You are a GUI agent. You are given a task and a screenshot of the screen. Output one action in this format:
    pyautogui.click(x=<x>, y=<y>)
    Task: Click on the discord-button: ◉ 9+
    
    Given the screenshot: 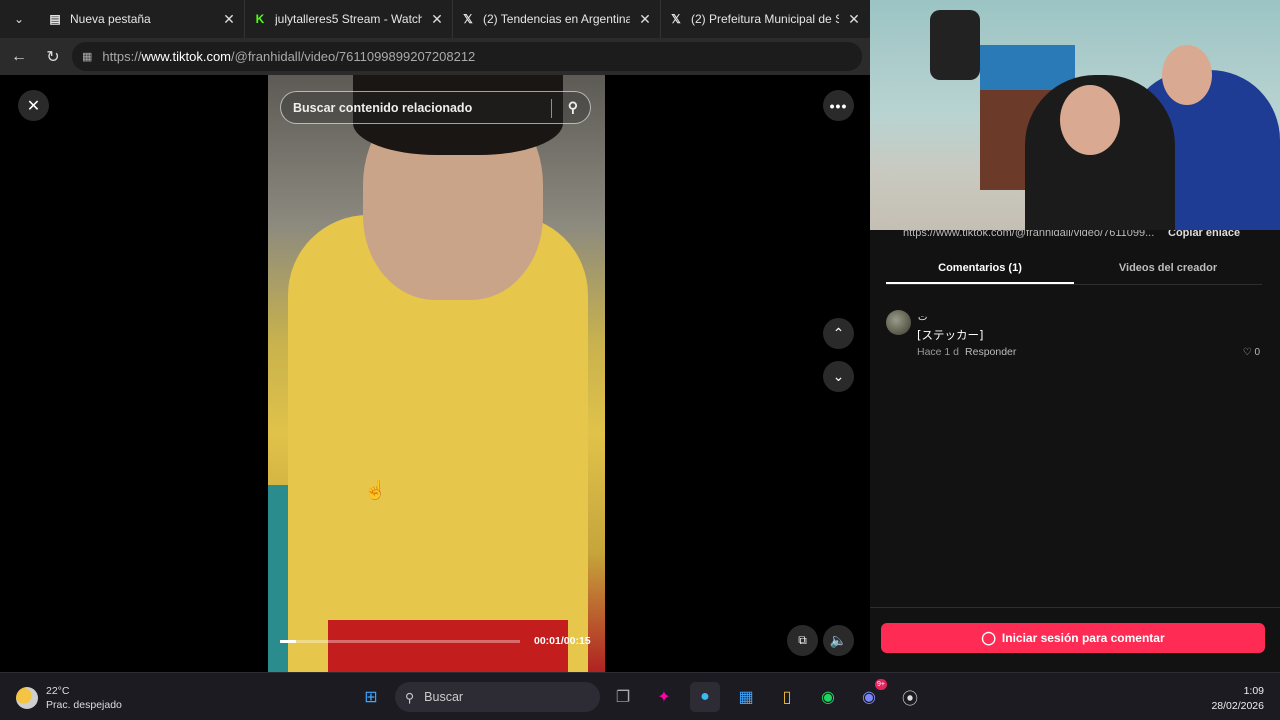 What is the action you would take?
    pyautogui.click(x=870, y=695)
    